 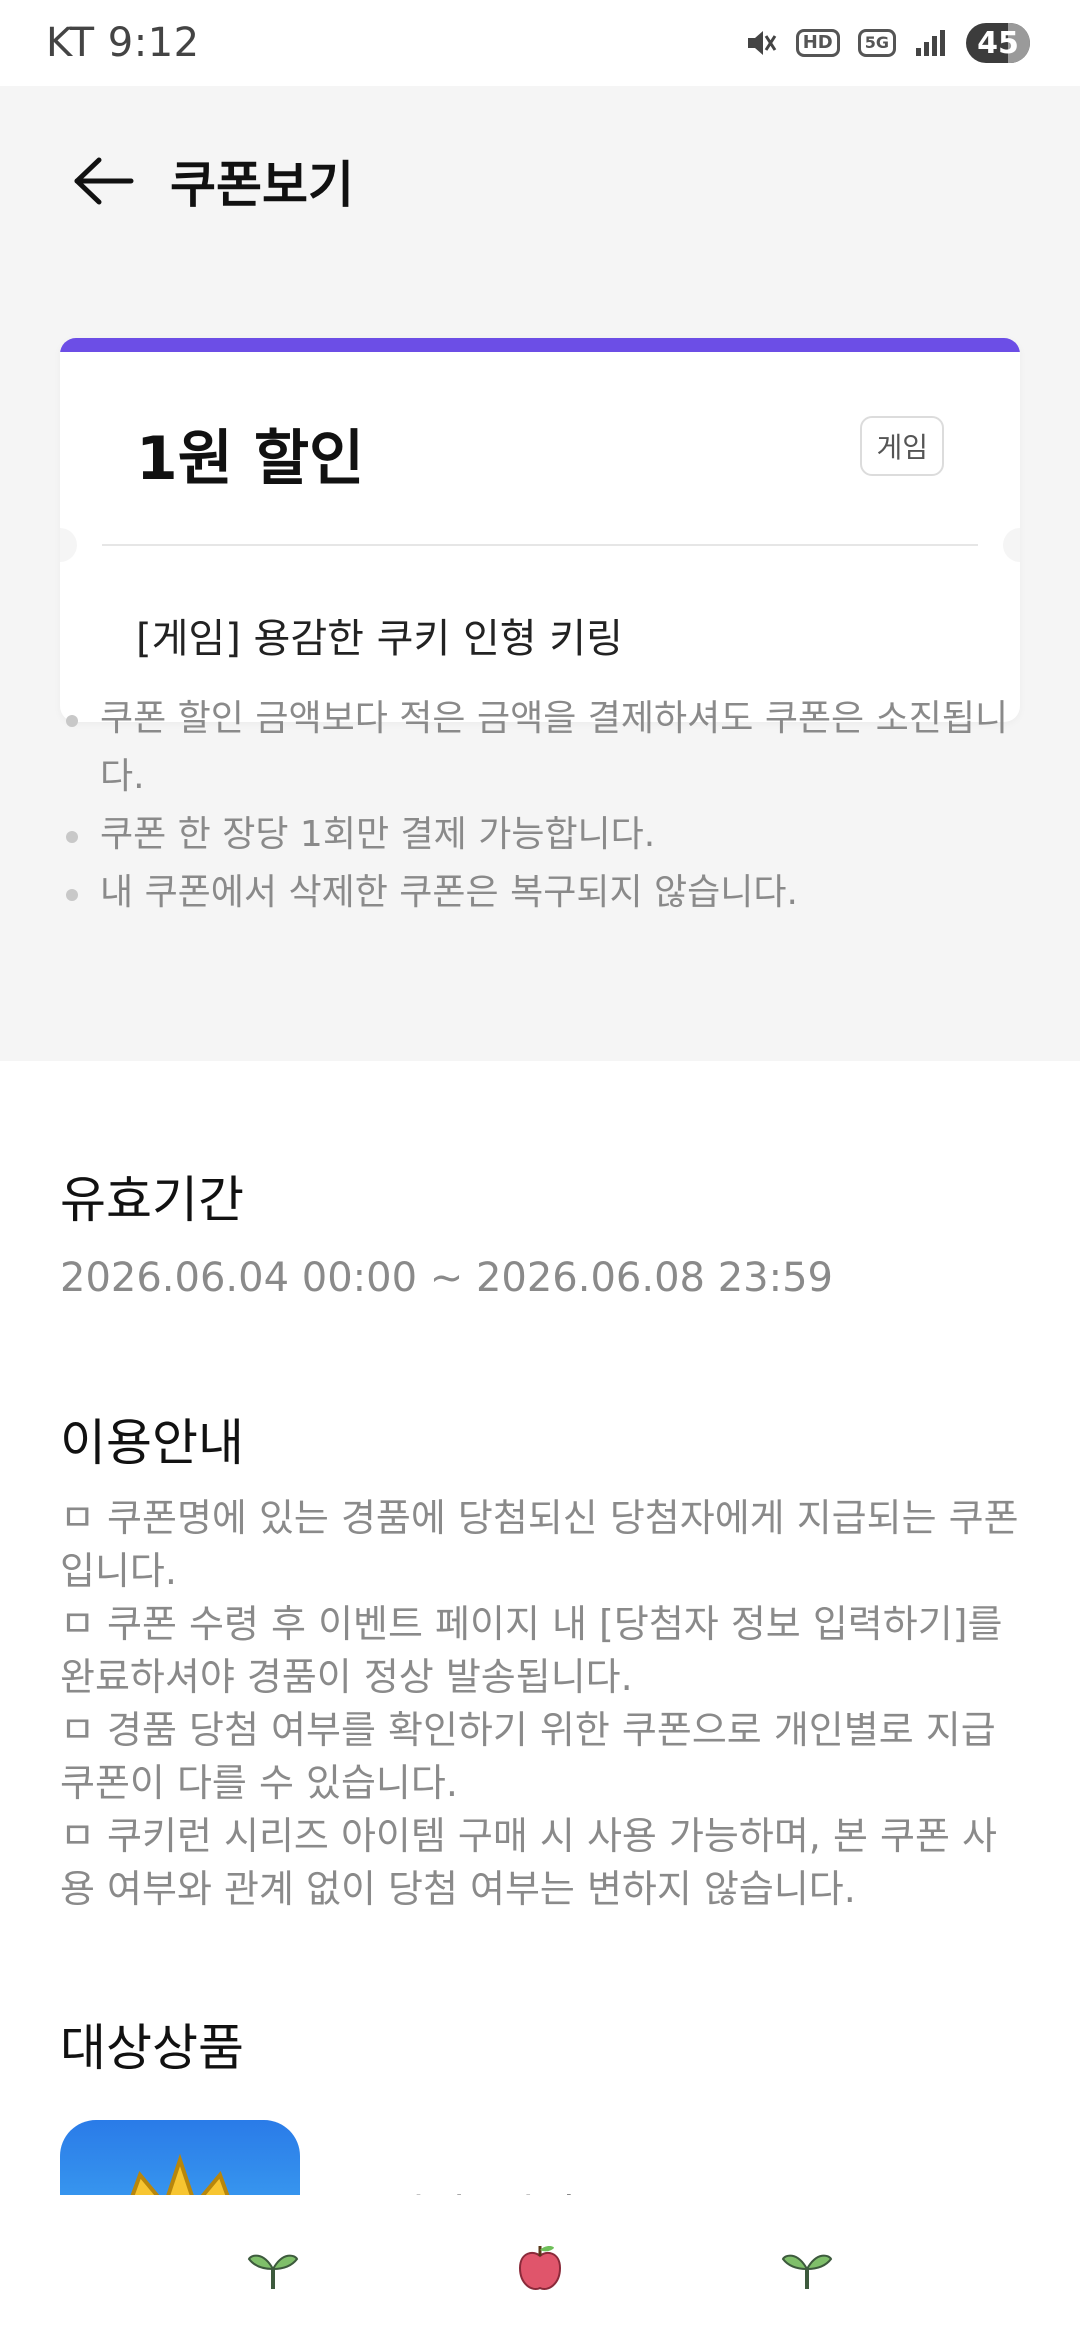 I want to click on validity-title: 유효기간, so click(x=152, y=1200).